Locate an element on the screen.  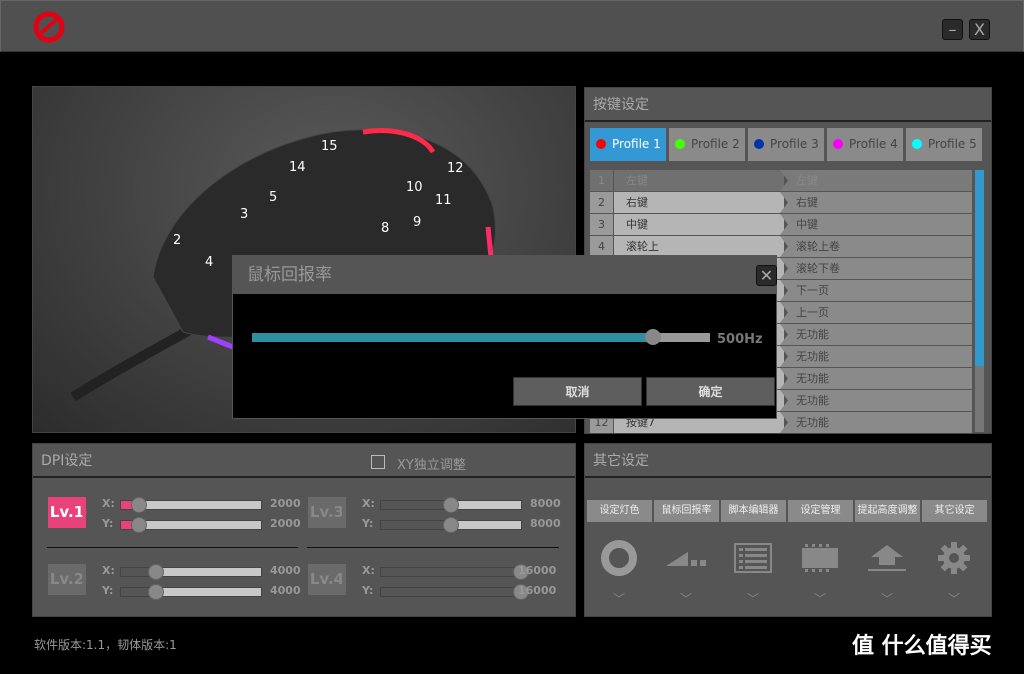
tab-profile-2: Profile 2 is located at coordinates (707, 144).